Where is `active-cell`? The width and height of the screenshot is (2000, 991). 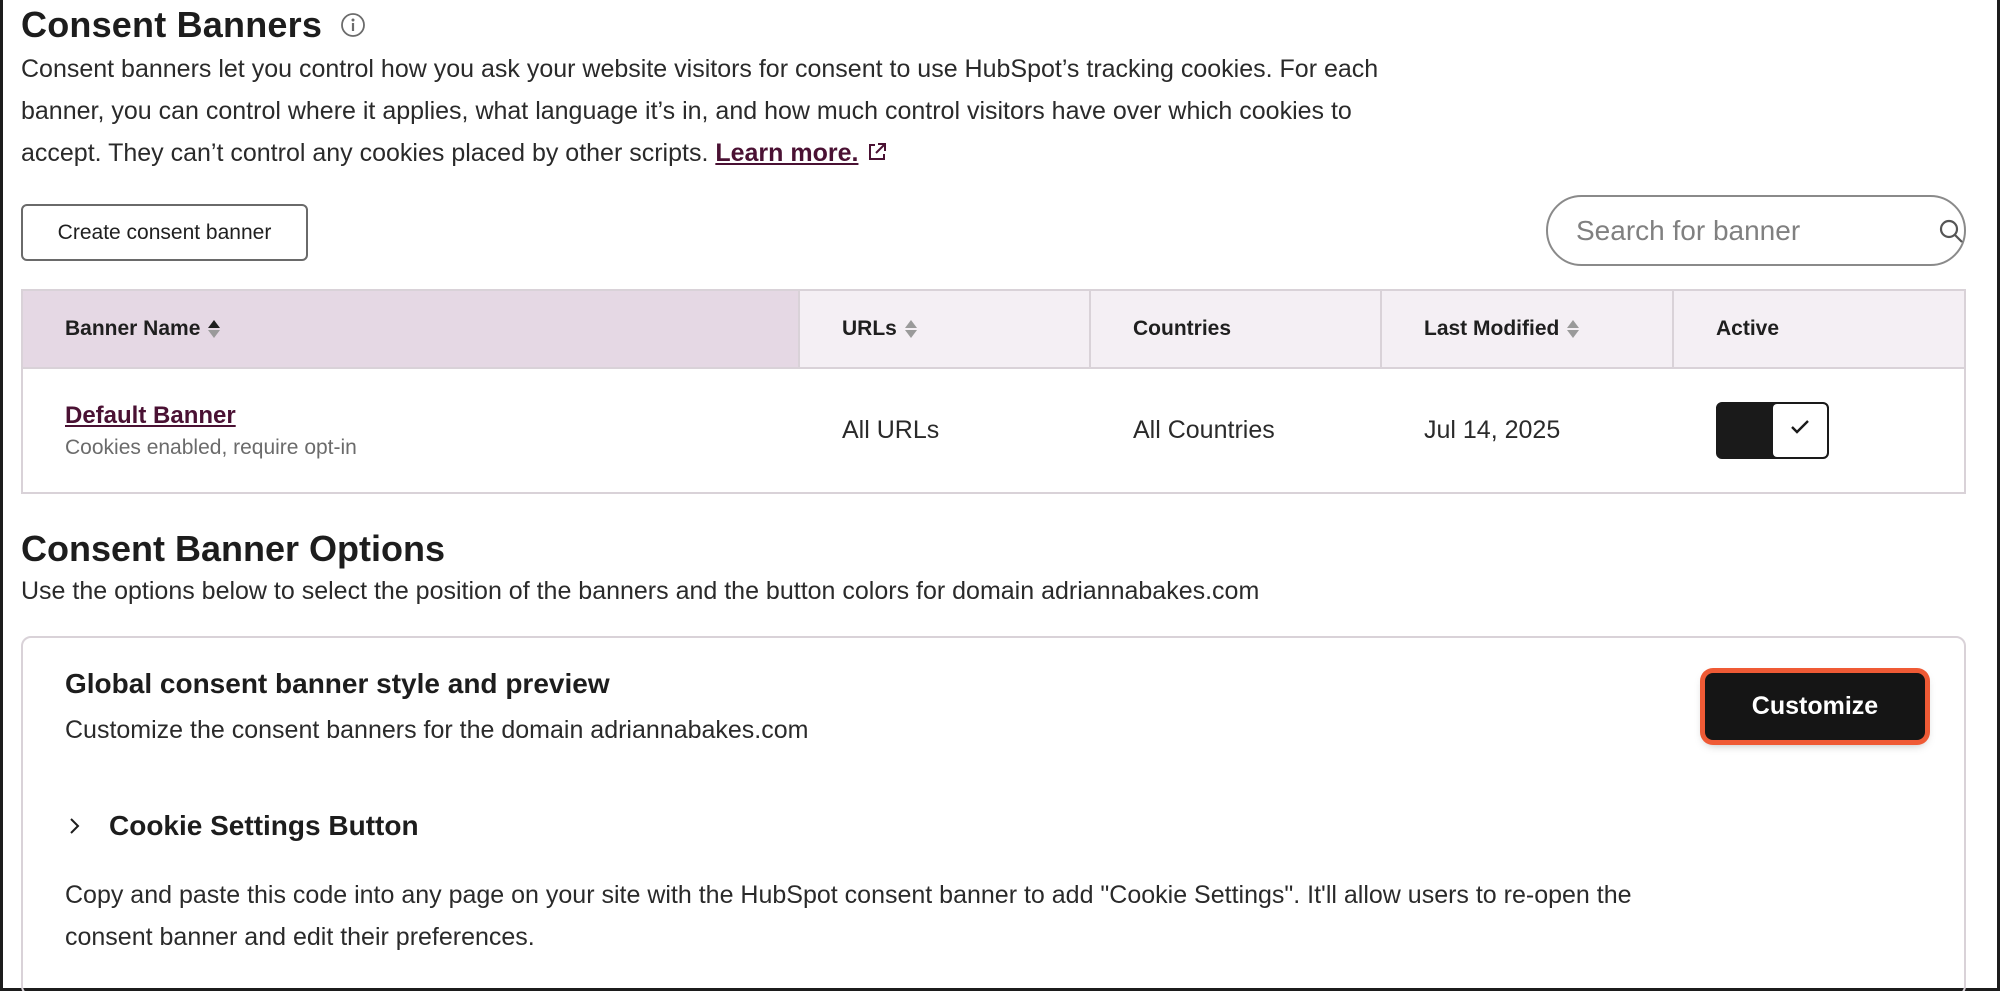 active-cell is located at coordinates (1819, 430).